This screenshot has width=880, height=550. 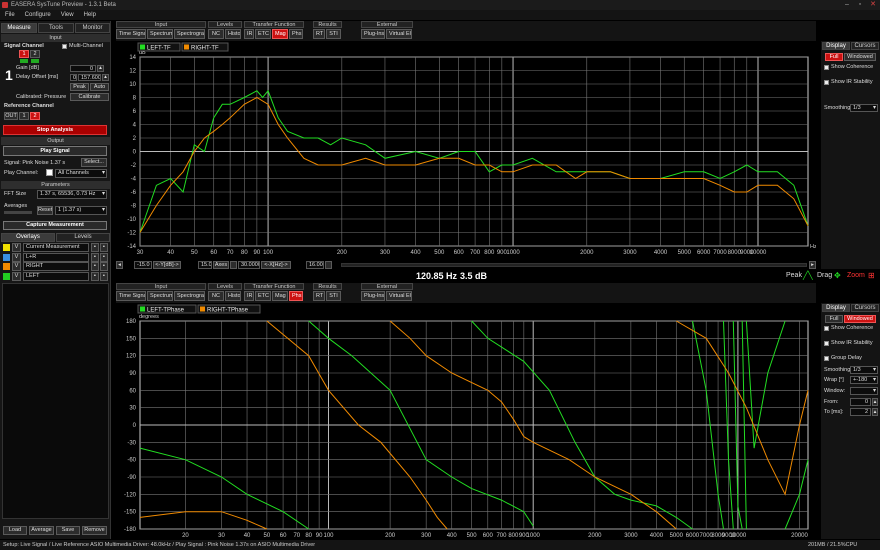 What do you see at coordinates (865, 46) in the screenshot?
I see `tab-cursors-1: Cursors` at bounding box center [865, 46].